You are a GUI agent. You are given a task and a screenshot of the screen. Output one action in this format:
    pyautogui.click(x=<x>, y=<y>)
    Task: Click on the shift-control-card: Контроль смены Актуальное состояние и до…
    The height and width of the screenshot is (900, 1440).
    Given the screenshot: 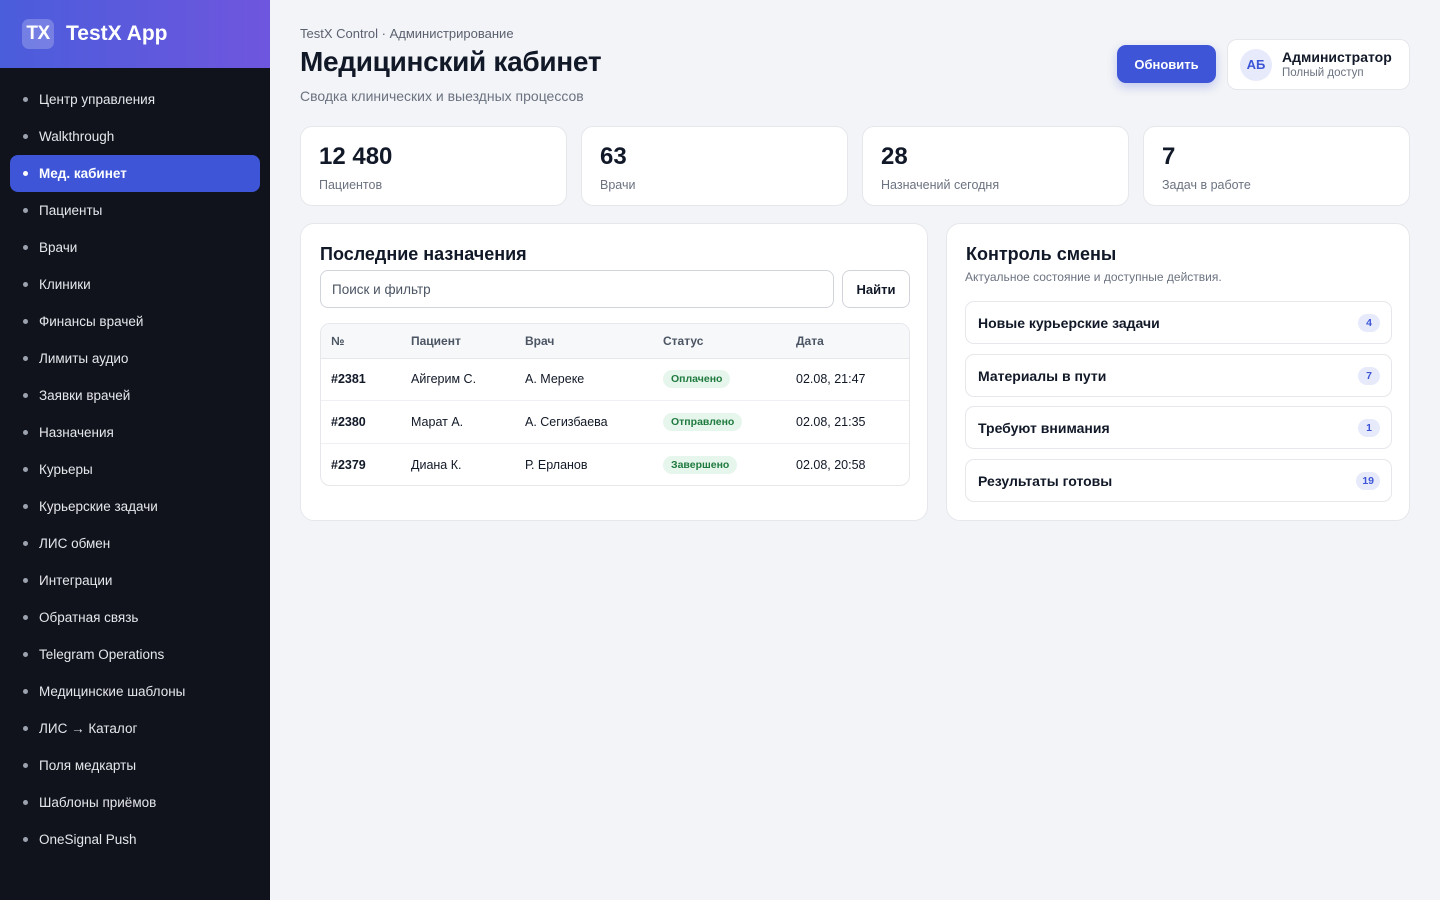 What is the action you would take?
    pyautogui.click(x=1178, y=372)
    